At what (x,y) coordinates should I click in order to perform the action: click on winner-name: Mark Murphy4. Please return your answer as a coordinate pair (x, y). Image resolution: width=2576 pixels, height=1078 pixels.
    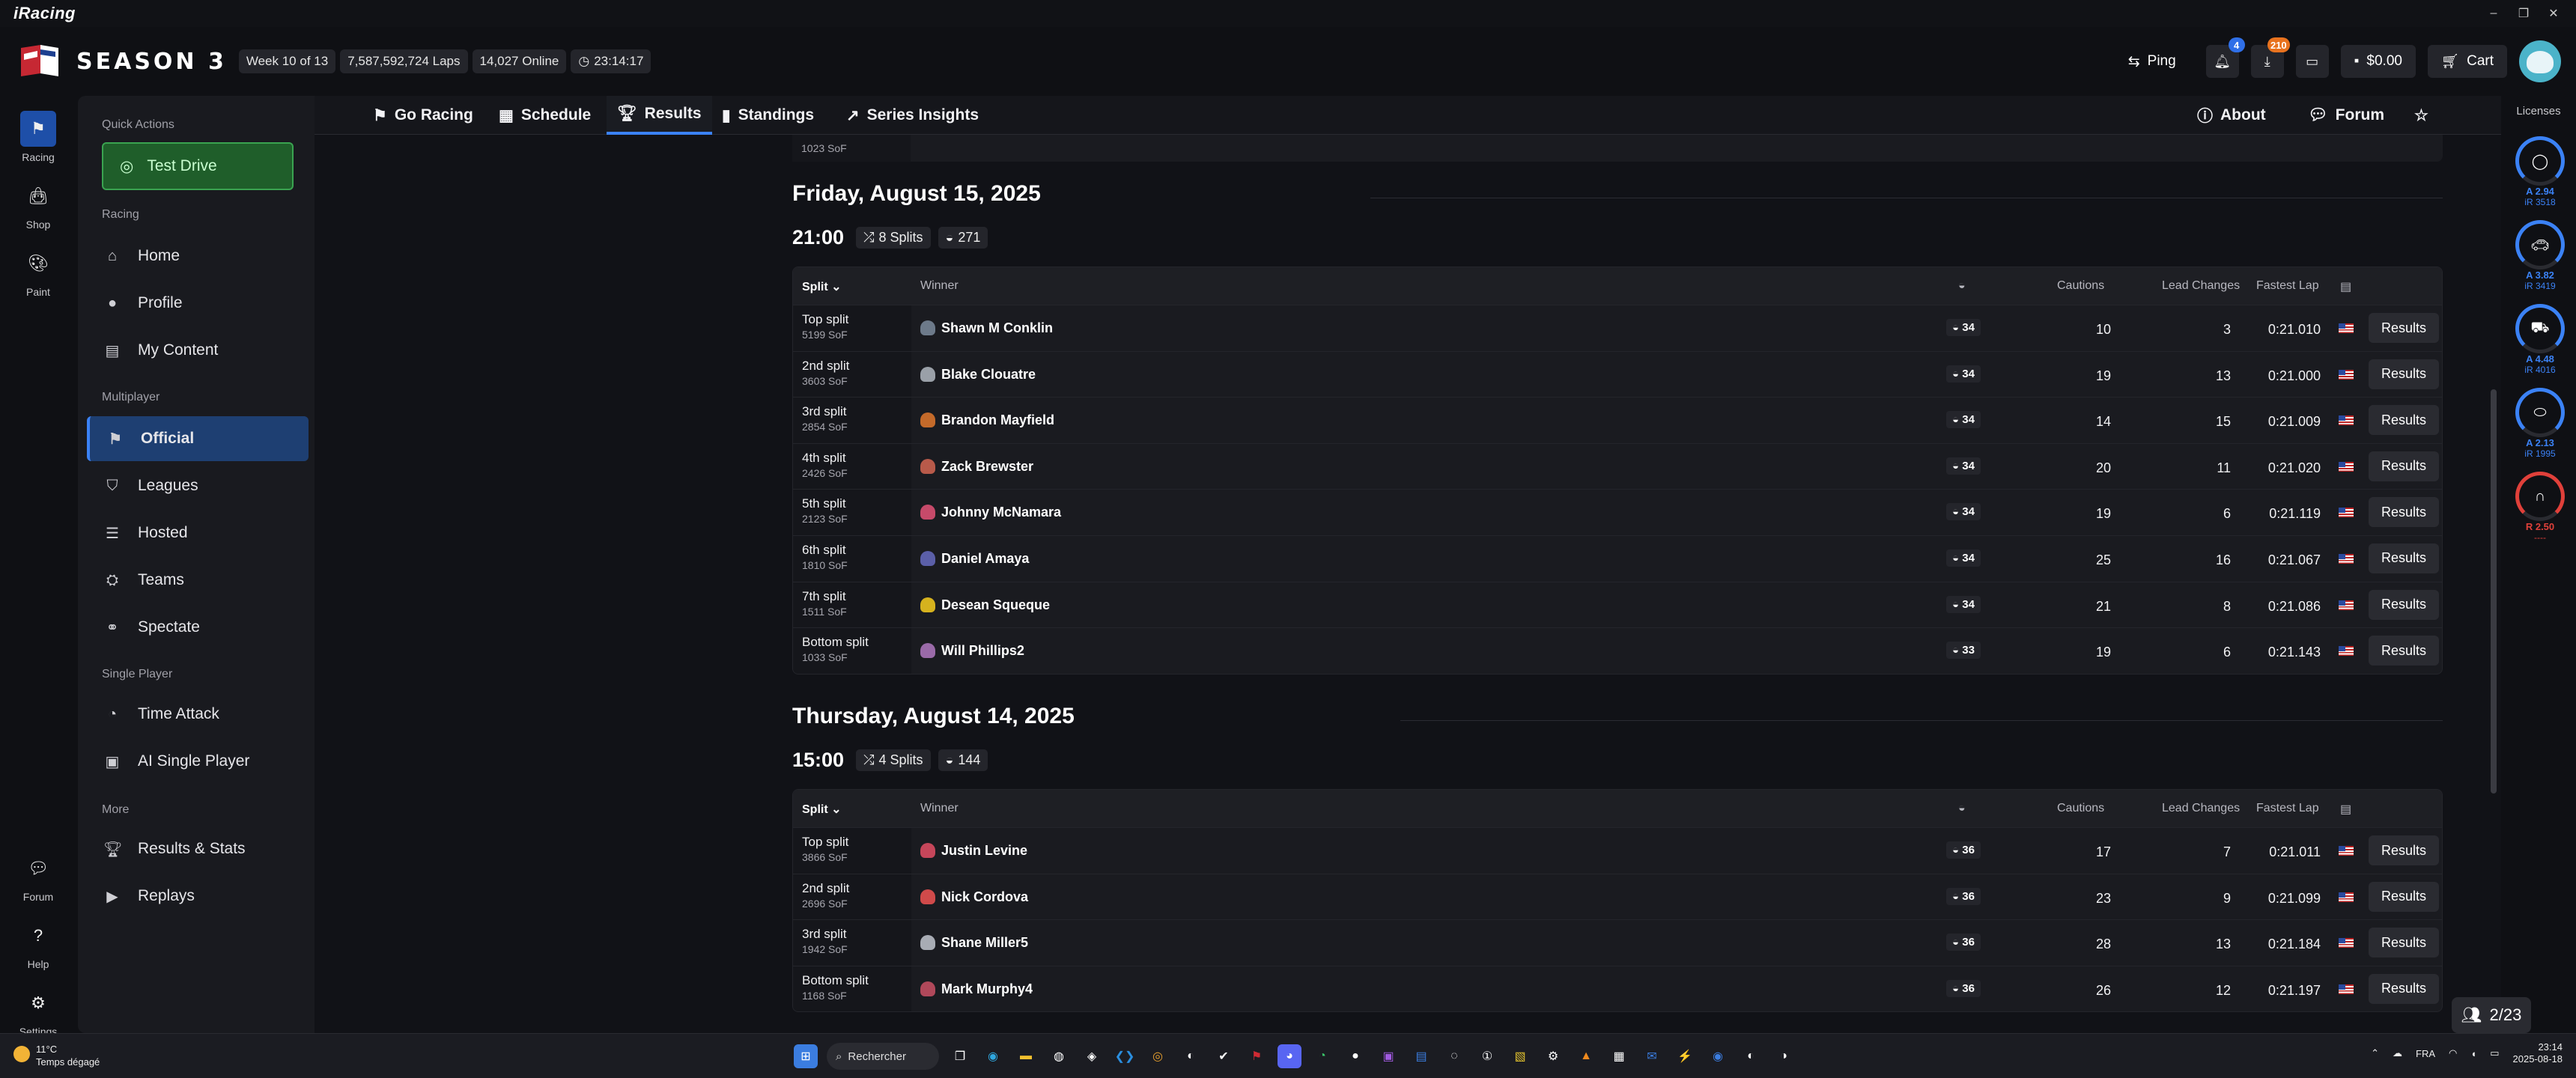
    Looking at the image, I should click on (987, 989).